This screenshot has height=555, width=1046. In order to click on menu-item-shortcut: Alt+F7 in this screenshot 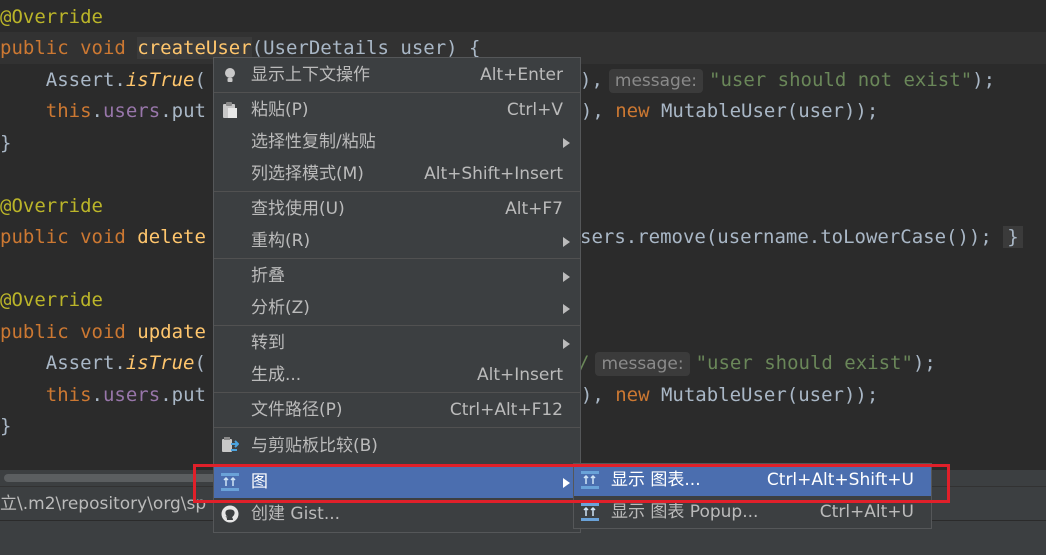, I will do `click(534, 209)`.